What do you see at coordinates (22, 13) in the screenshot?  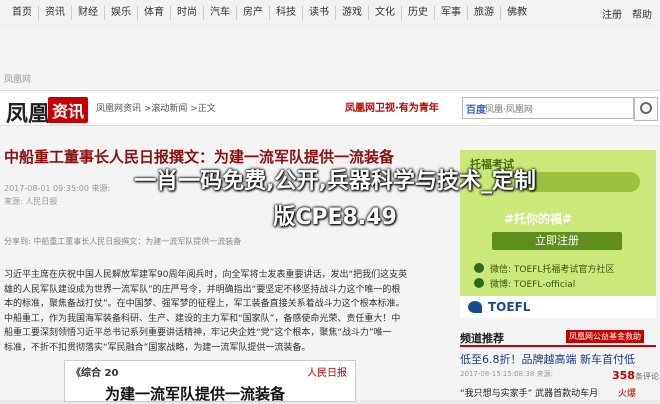 I see `nav-item-home: 首页` at bounding box center [22, 13].